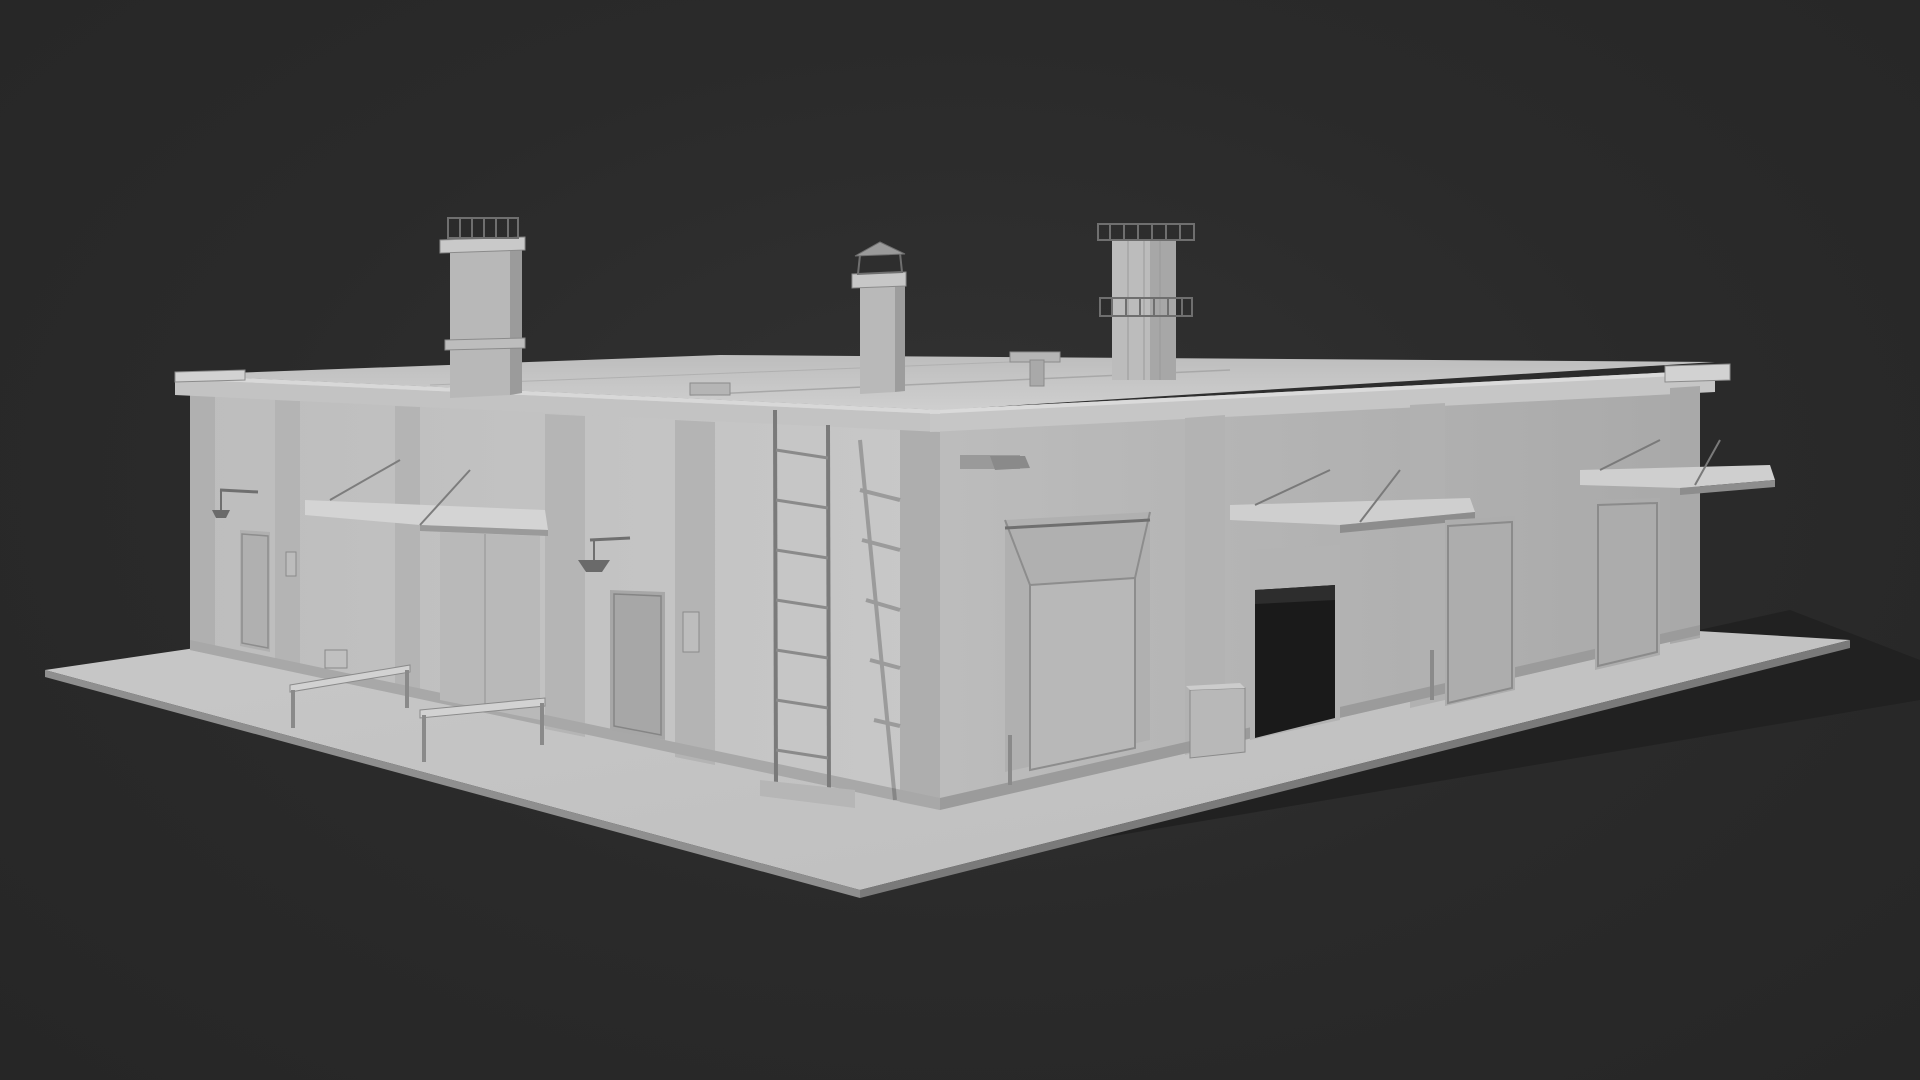 This screenshot has width=1920, height=1080. What do you see at coordinates (1295, 642) in the screenshot?
I see `front-open-bay` at bounding box center [1295, 642].